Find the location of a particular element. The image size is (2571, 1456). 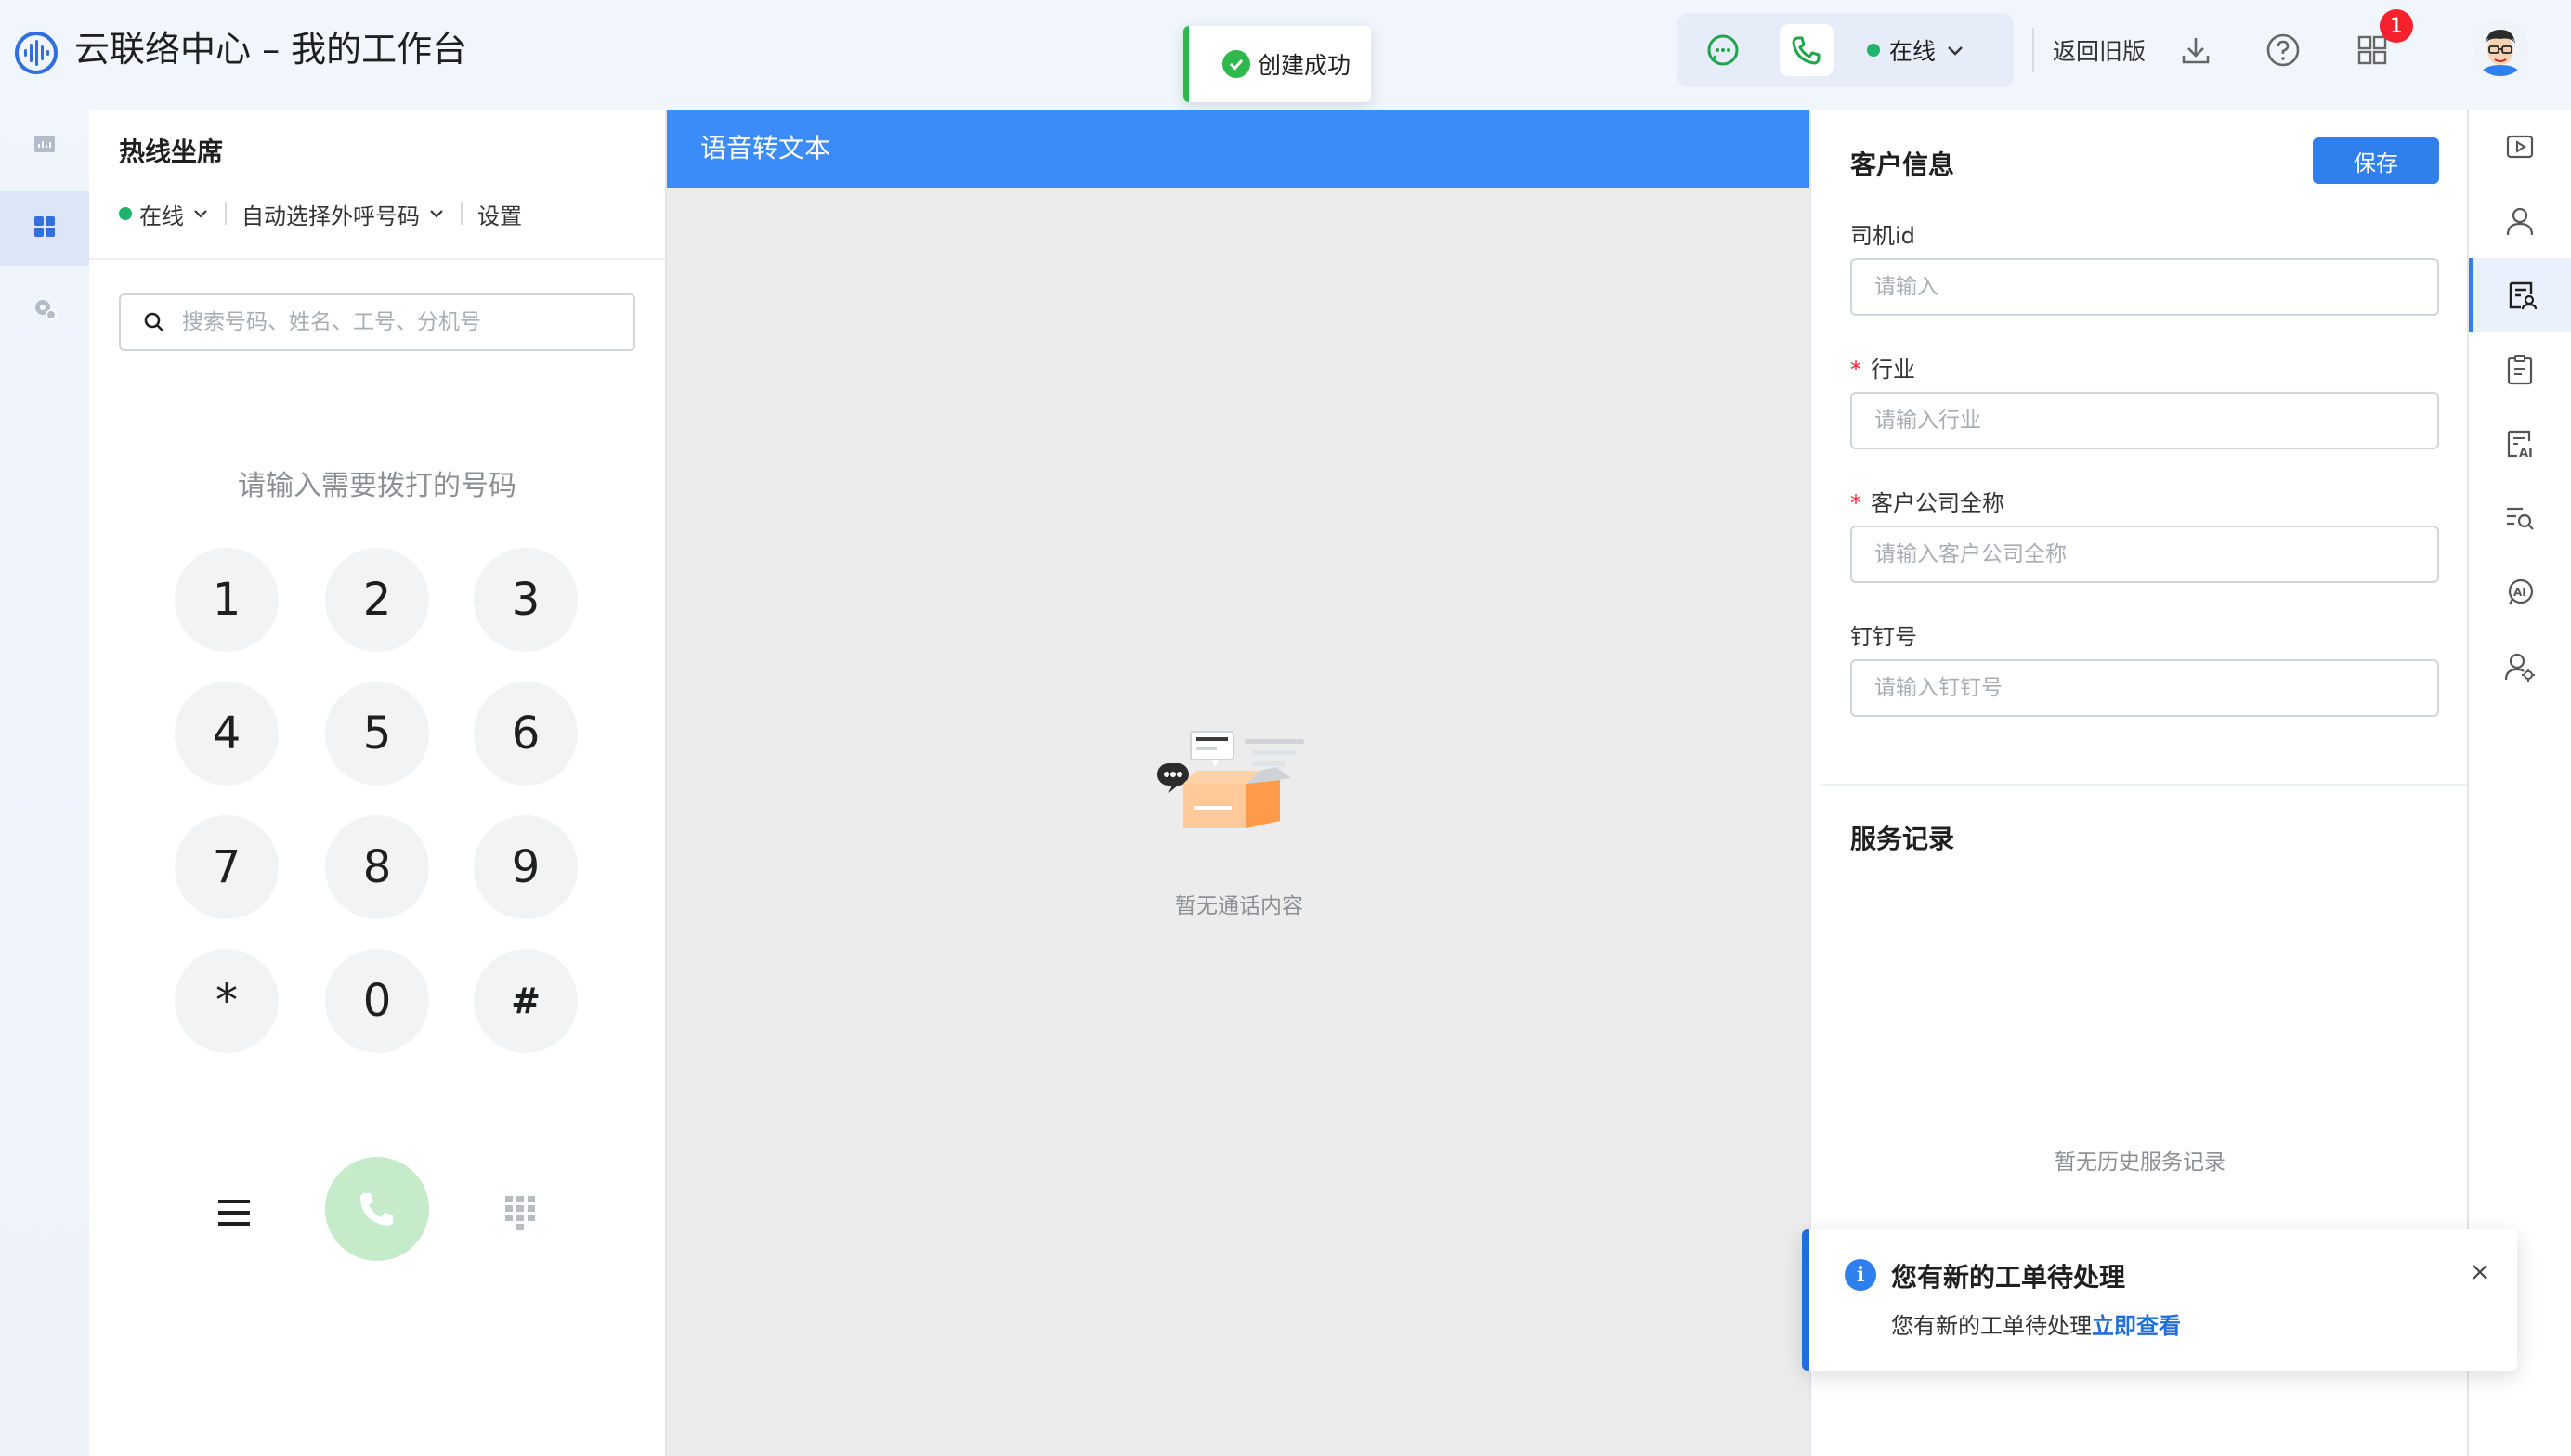

keypad-toggle-button is located at coordinates (520, 1213).